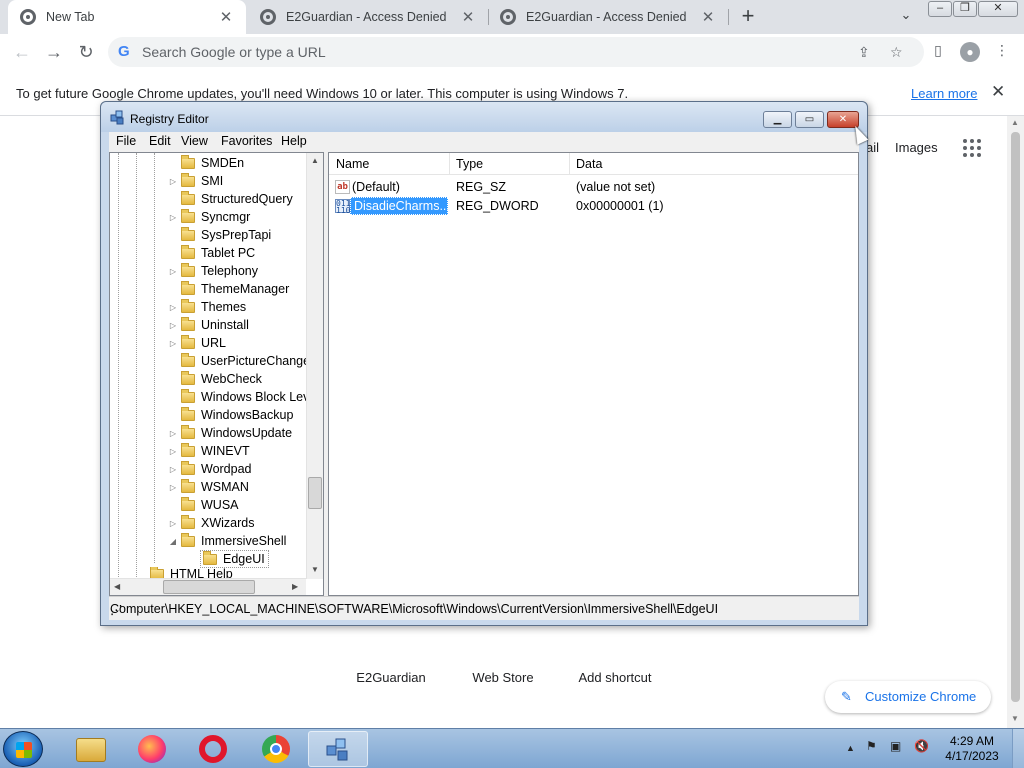  I want to click on expander-icon: ◢, so click(173, 541).